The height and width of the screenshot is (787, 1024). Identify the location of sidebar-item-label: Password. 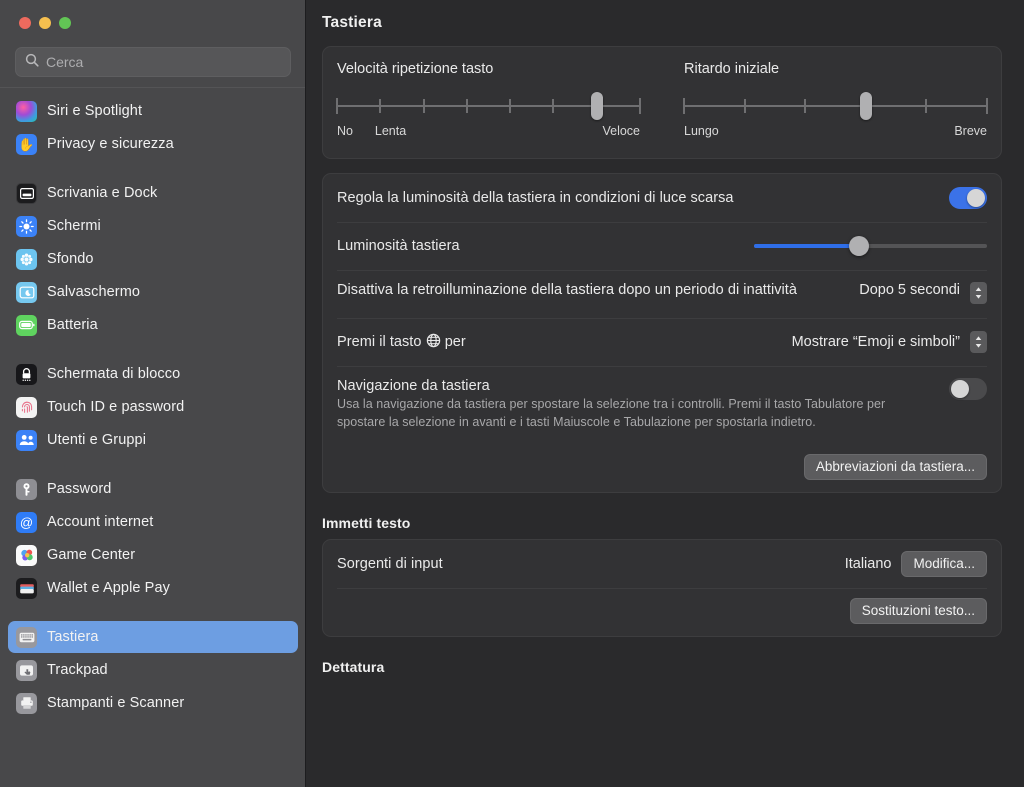
(79, 489).